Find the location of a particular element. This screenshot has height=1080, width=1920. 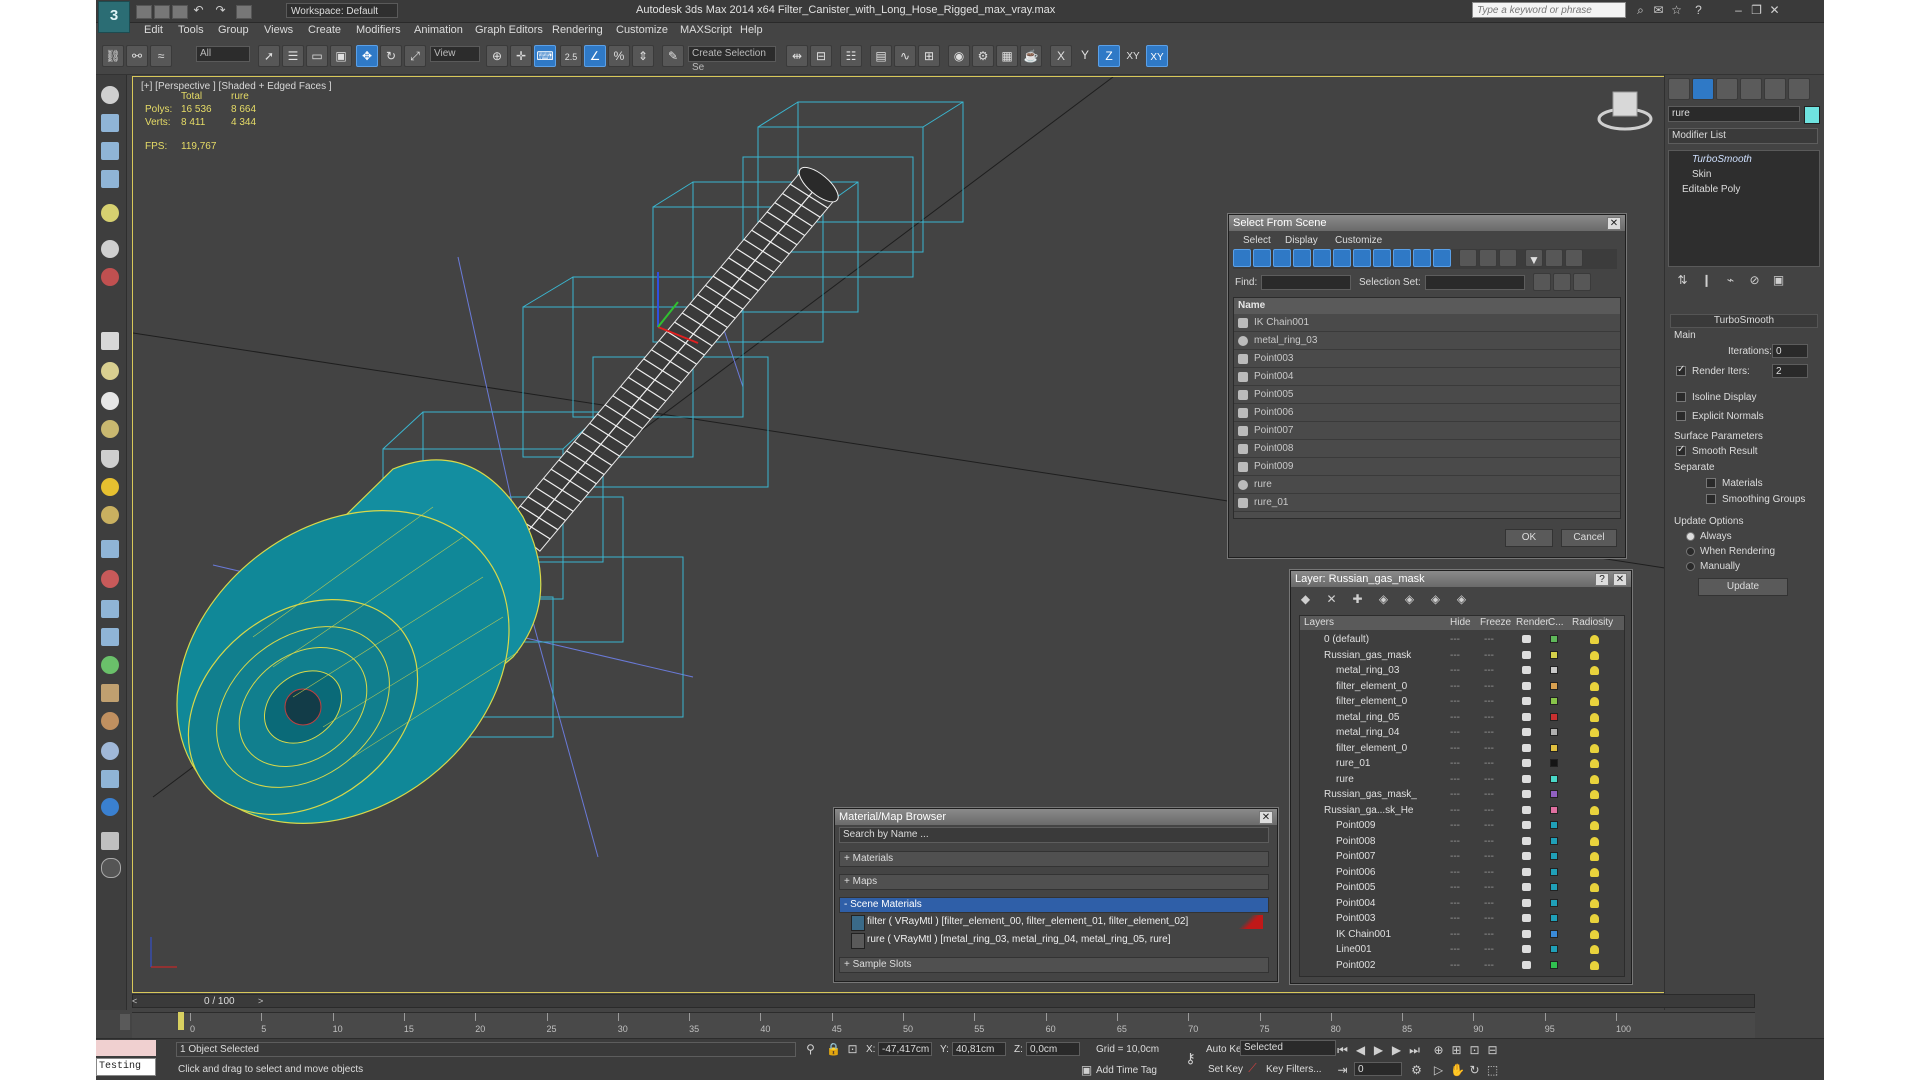

help-button: ? is located at coordinates (1602, 579).